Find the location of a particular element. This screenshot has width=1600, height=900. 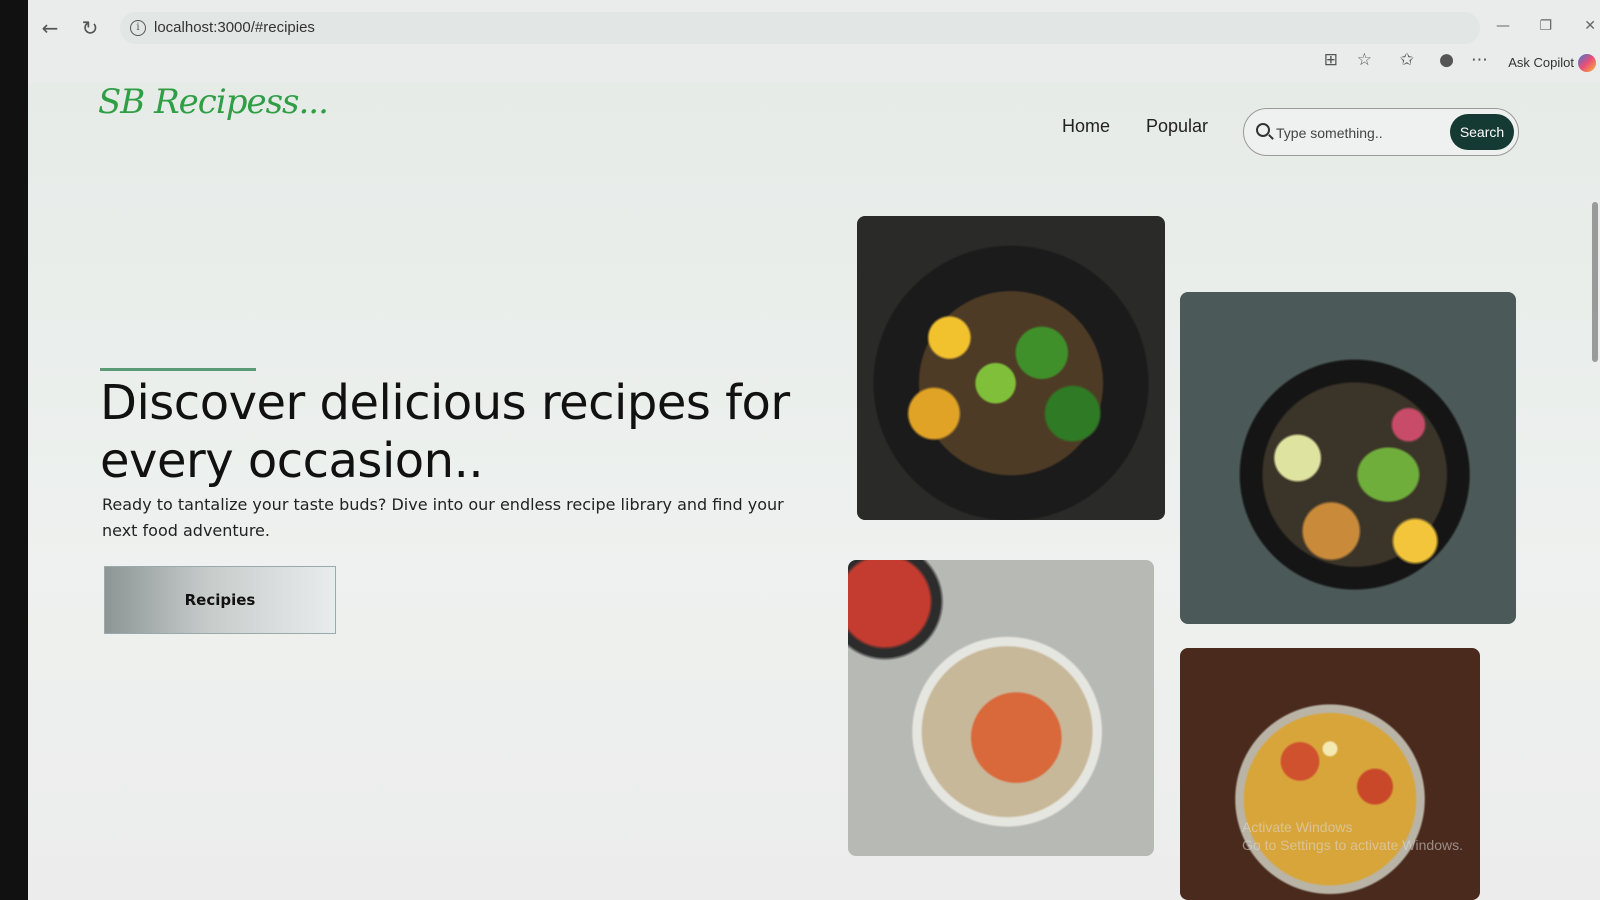

sweet-potato-salad-image is located at coordinates (1001, 708).